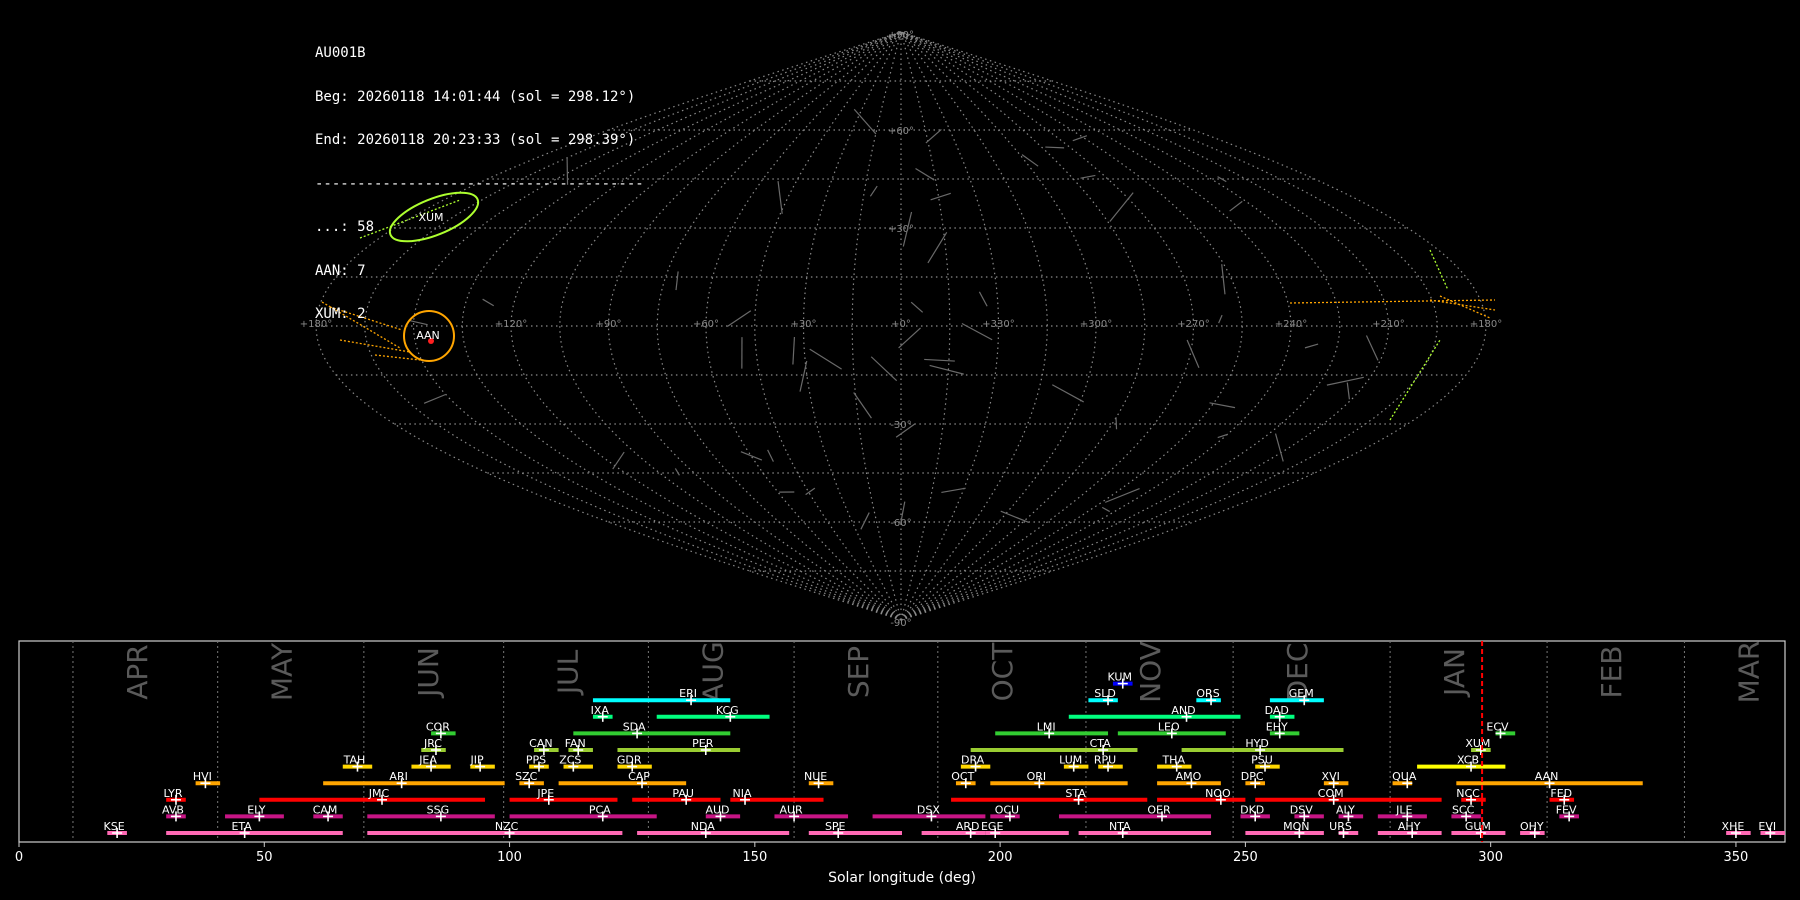  What do you see at coordinates (1189, 776) in the screenshot?
I see `shower-label: AMO` at bounding box center [1189, 776].